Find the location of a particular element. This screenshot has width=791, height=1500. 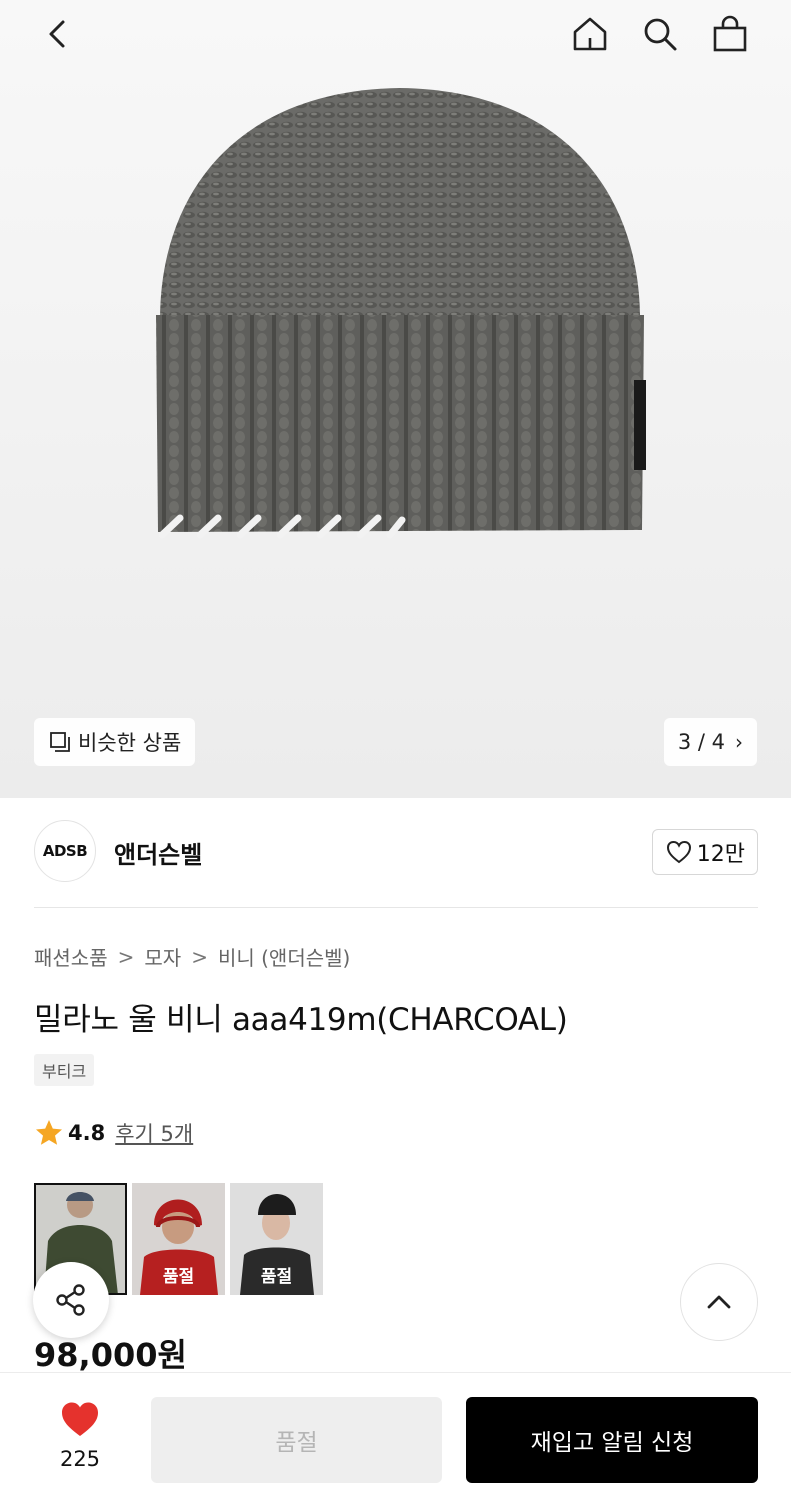

similar-items-button: 비슷한 상품 is located at coordinates (115, 742).